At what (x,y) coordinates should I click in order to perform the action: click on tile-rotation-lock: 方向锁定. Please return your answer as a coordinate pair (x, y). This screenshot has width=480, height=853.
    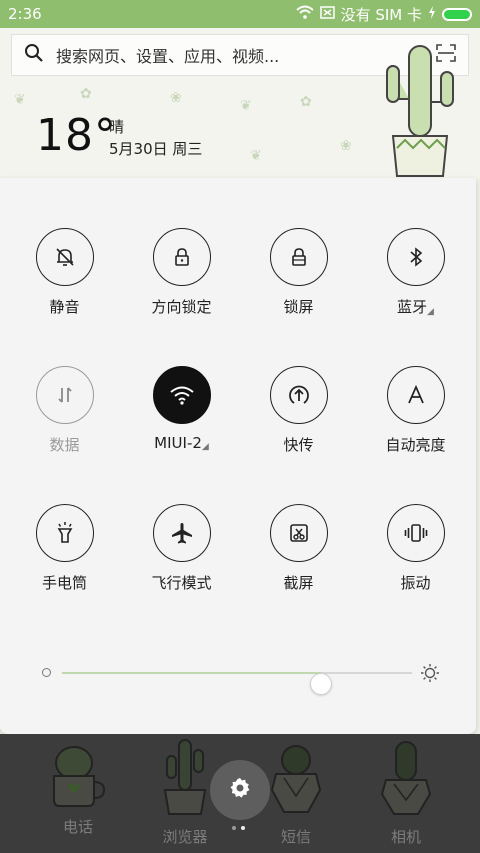
    Looking at the image, I should click on (181, 272).